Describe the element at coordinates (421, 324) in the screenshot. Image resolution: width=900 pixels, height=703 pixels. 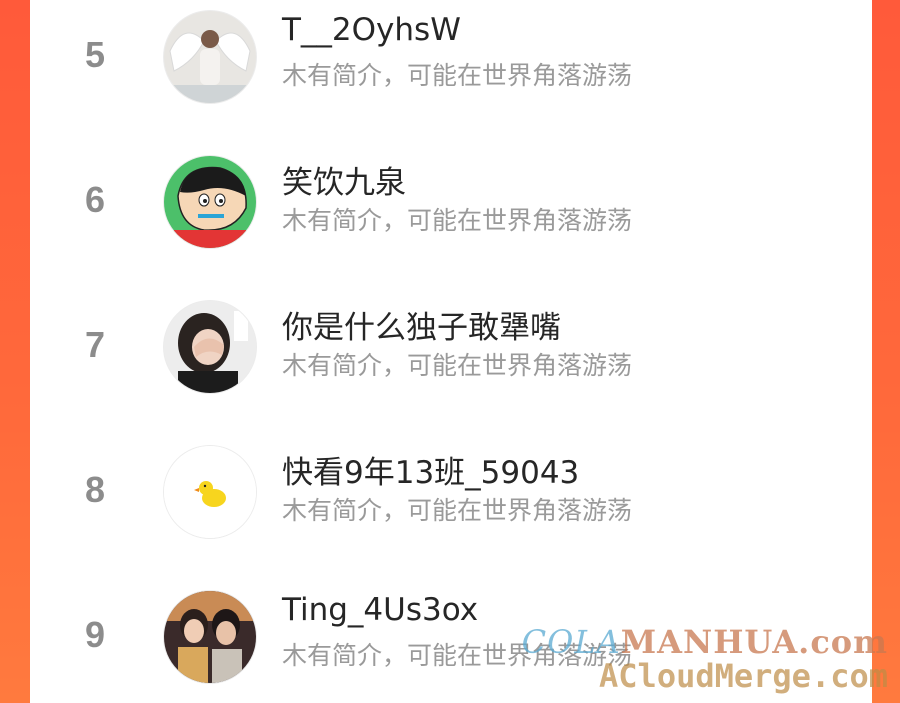
I see `user-name: 你是什么独子敢犟嘴` at that location.